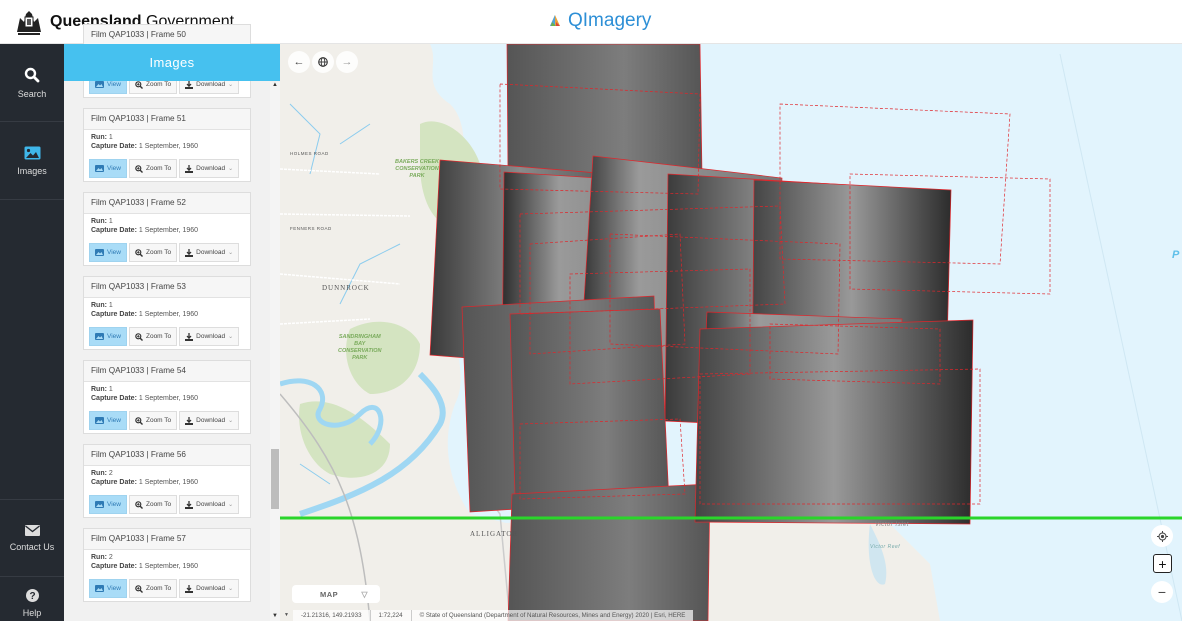  I want to click on qimagery-logo-icon, so click(555, 20).